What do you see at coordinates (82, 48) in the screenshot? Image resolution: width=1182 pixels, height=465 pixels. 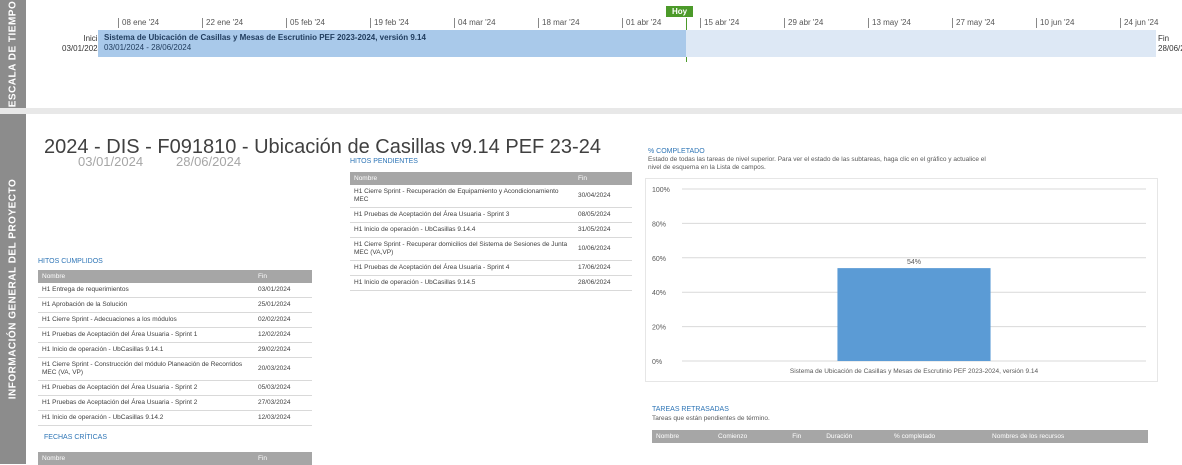 I see `timeline-start-date: 03/01/2024` at bounding box center [82, 48].